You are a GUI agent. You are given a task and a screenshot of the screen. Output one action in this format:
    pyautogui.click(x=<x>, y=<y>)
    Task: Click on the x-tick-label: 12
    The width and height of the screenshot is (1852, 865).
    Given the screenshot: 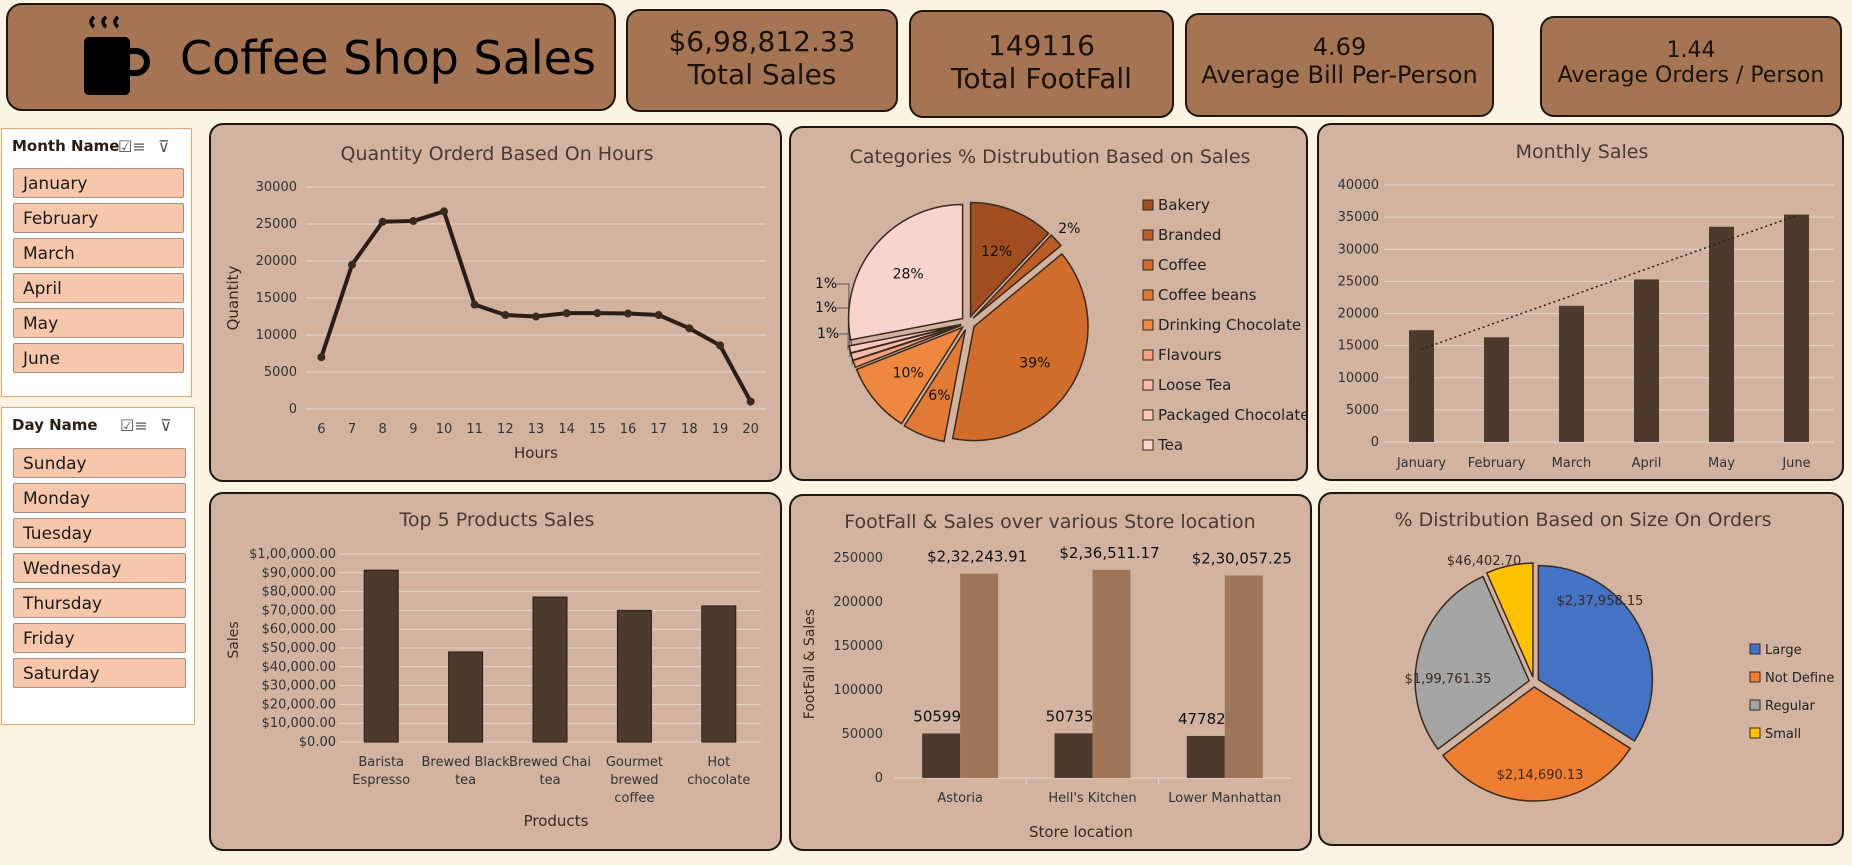 What is the action you would take?
    pyautogui.click(x=505, y=429)
    